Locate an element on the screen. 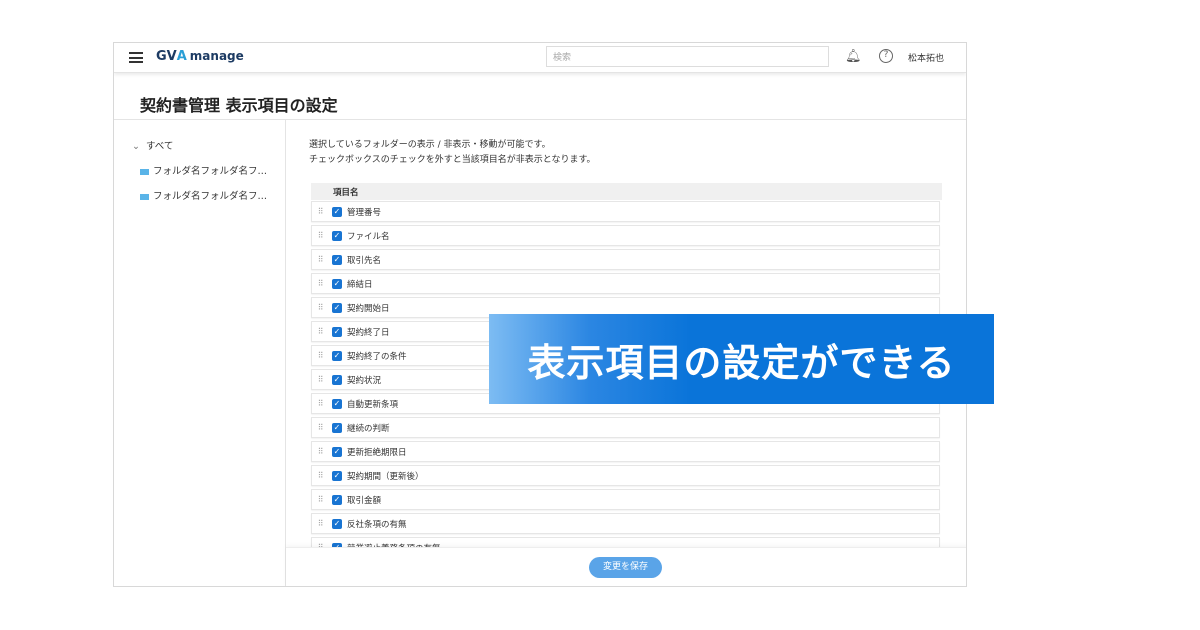 The width and height of the screenshot is (1200, 630). save-button: 変更を保存 is located at coordinates (625, 567).